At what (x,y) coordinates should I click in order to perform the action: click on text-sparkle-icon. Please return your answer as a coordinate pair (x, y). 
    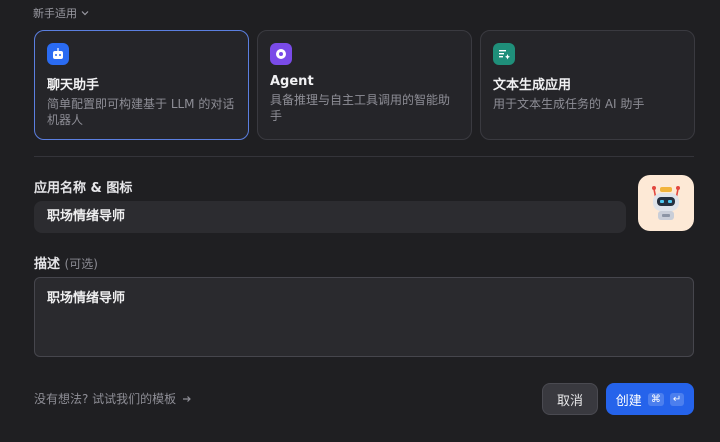
    Looking at the image, I should click on (504, 54).